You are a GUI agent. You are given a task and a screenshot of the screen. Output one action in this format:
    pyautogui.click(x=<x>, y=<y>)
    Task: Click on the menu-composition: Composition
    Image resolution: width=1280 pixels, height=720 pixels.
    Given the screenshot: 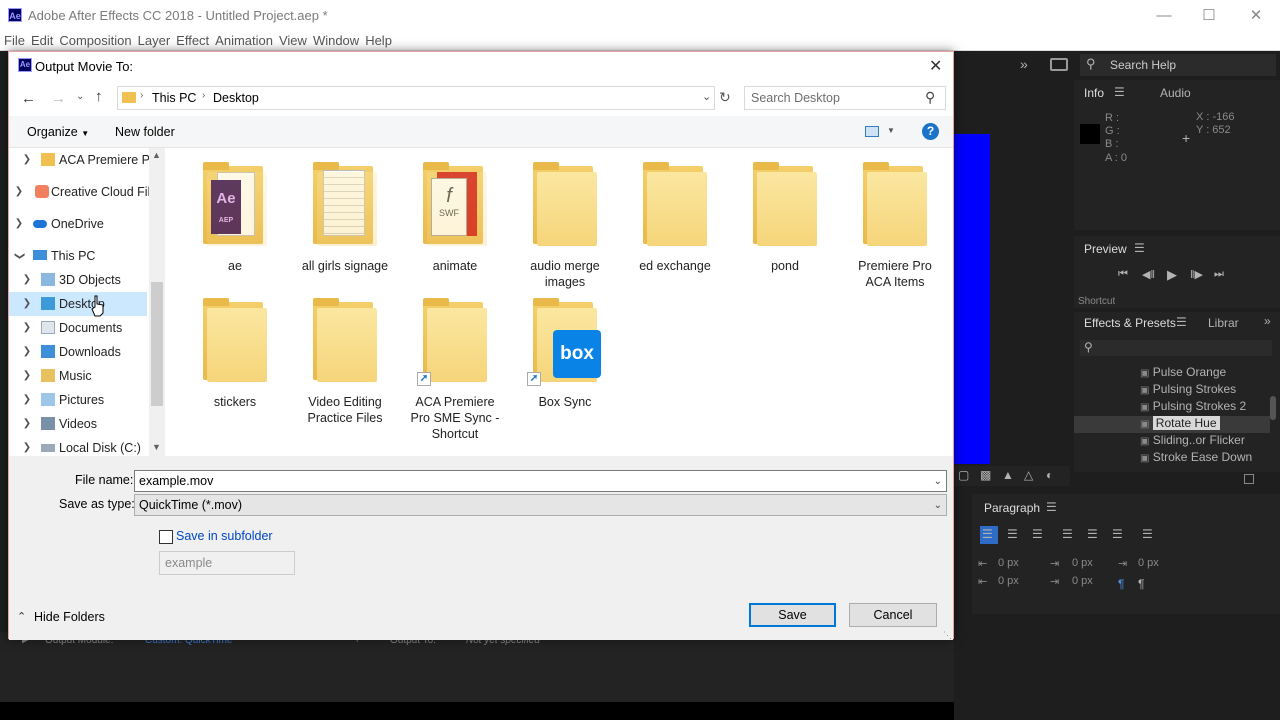 What is the action you would take?
    pyautogui.click(x=95, y=41)
    